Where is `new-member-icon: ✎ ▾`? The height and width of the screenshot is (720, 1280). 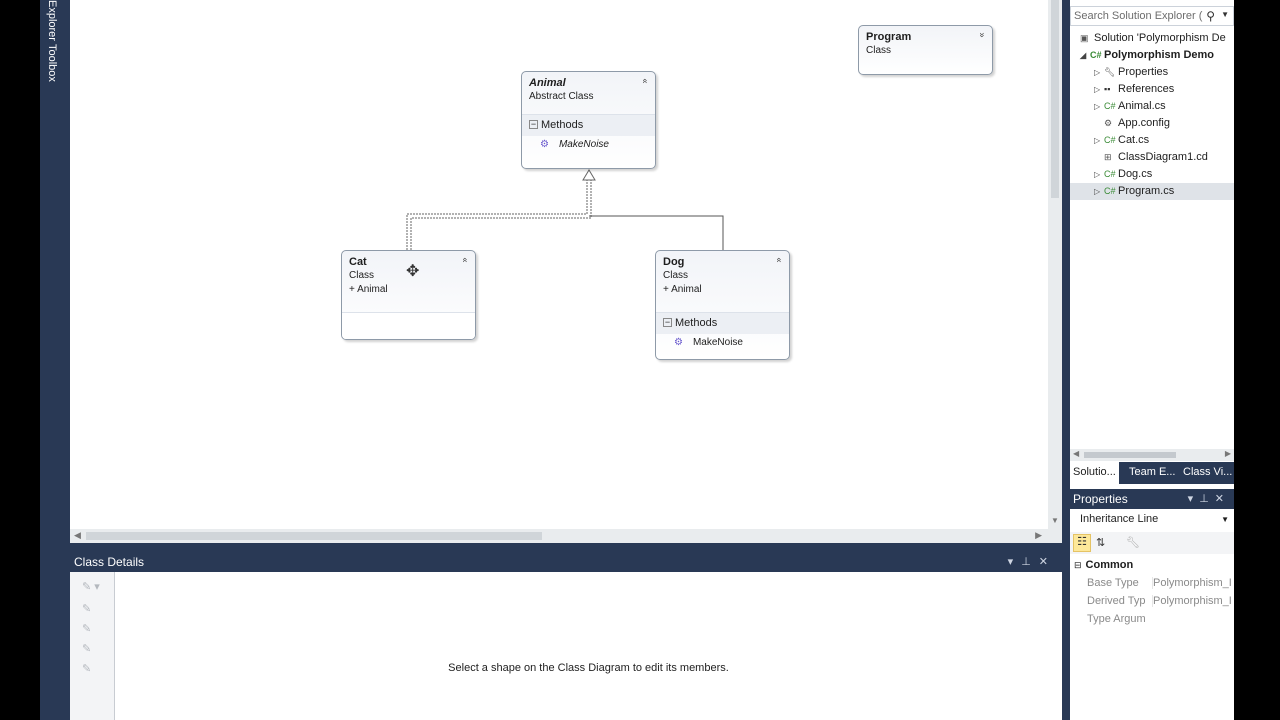
new-member-icon: ✎ ▾ is located at coordinates (91, 586).